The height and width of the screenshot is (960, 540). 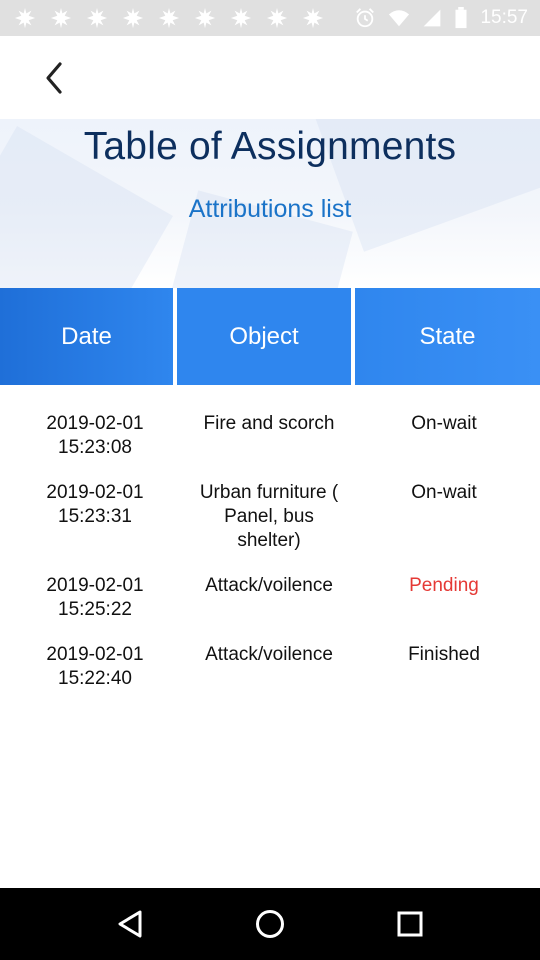 What do you see at coordinates (270, 146) in the screenshot?
I see `page-title: Table of Assignments` at bounding box center [270, 146].